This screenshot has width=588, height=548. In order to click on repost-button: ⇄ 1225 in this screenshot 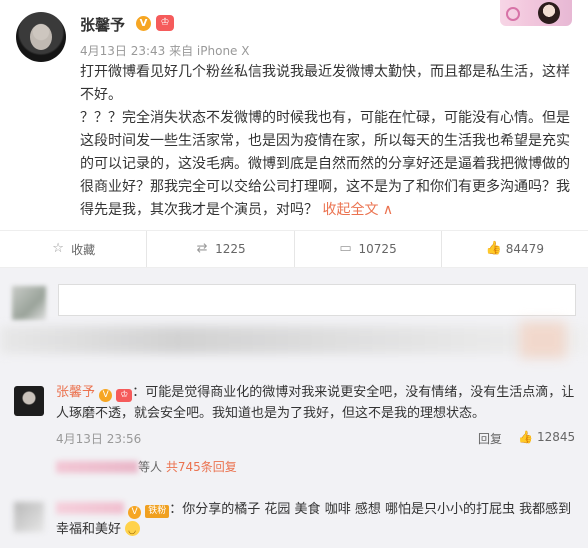, I will do `click(219, 249)`.